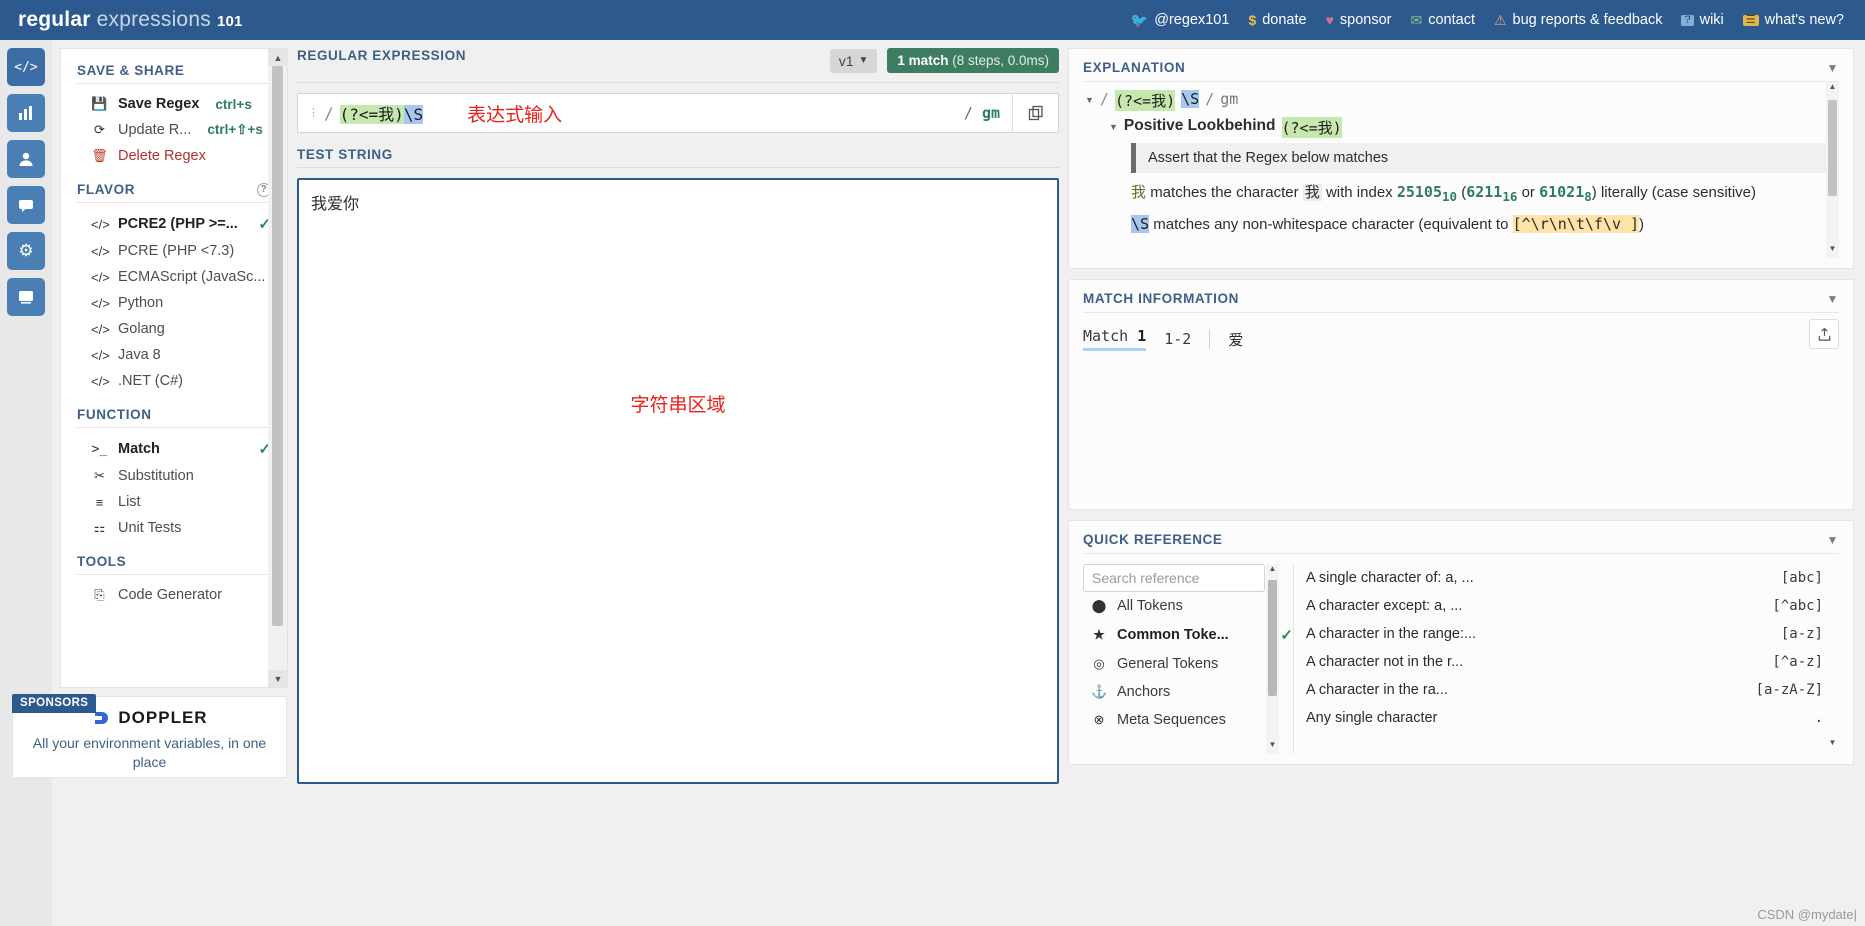  Describe the element at coordinates (1461, 298) in the screenshot. I see `match-information-header: MATCH INFORMATION ▼` at that location.